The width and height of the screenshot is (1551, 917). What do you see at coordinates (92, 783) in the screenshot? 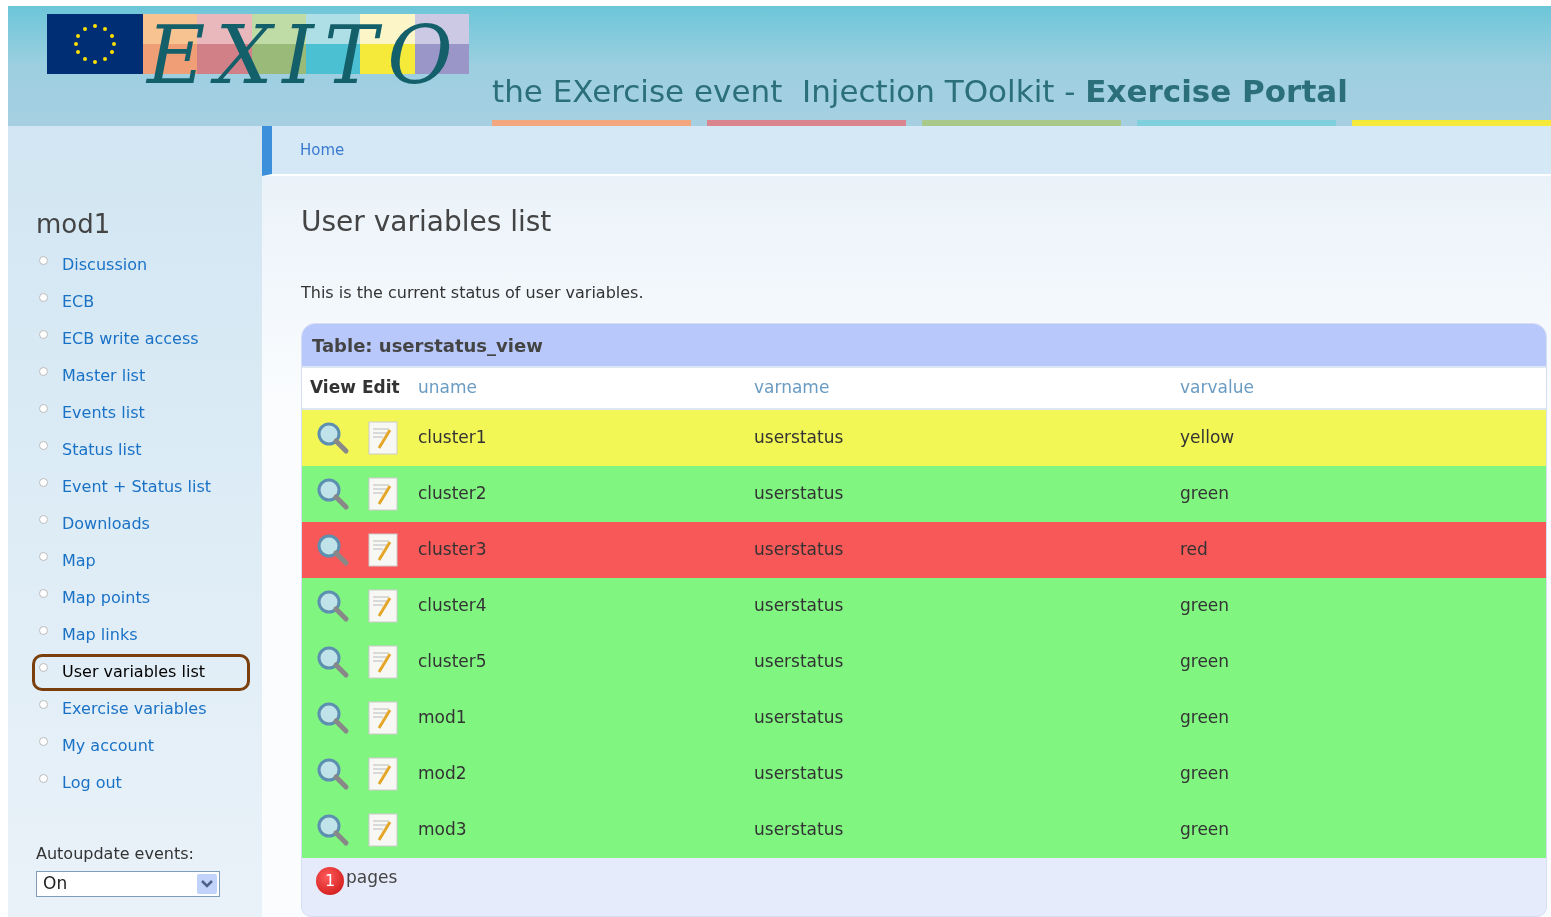
I see `sidebar-link: Log out` at bounding box center [92, 783].